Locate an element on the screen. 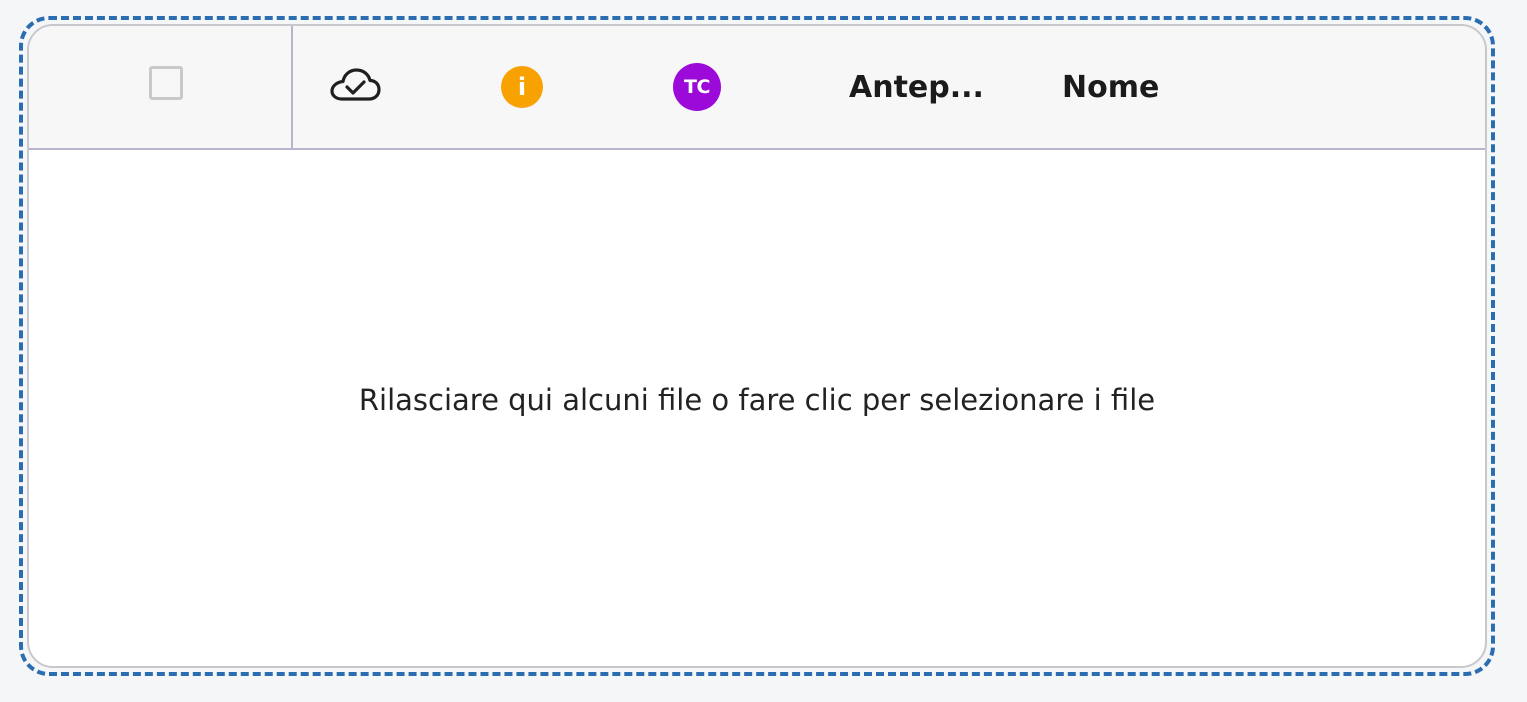  column-sync-status is located at coordinates (355, 87).